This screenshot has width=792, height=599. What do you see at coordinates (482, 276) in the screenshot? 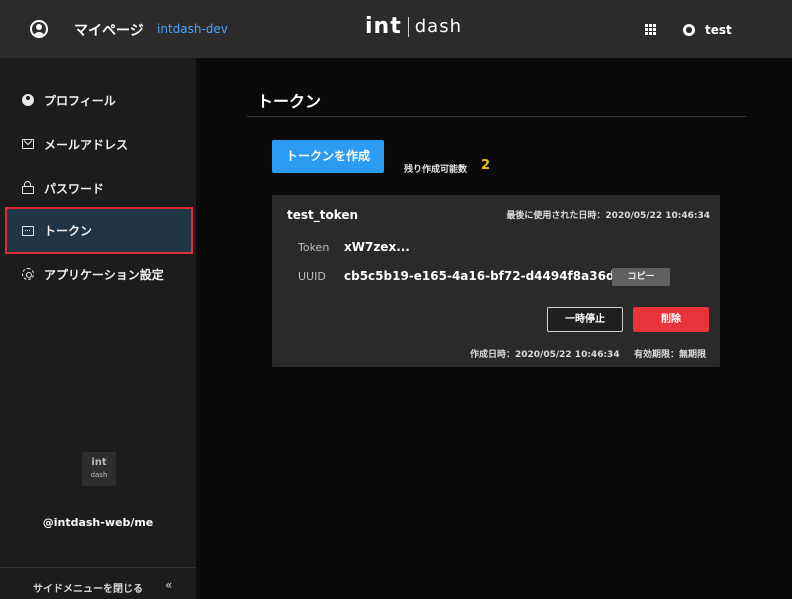
I see `uuid-value: cb5c5b19-e165-4a16-bf72-d4494f8a36df` at bounding box center [482, 276].